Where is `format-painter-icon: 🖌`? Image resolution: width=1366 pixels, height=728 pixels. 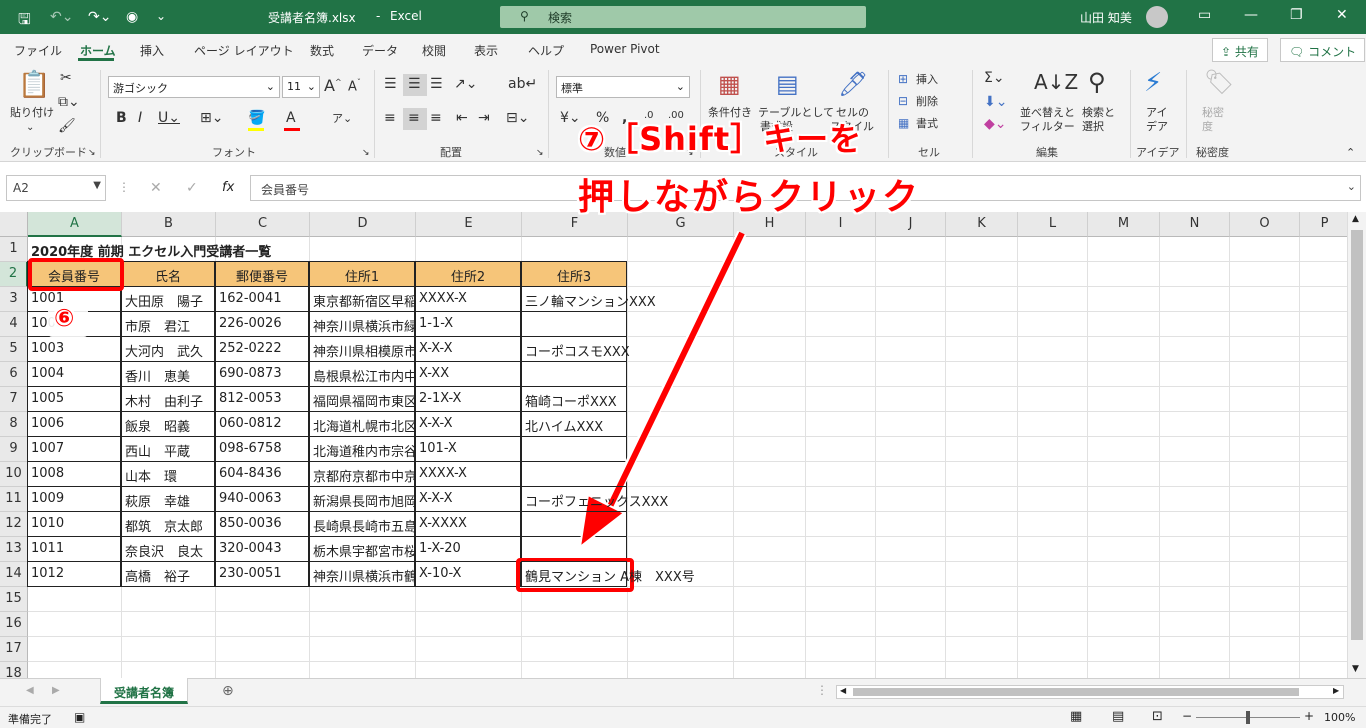 format-painter-icon: 🖌 is located at coordinates (67, 126).